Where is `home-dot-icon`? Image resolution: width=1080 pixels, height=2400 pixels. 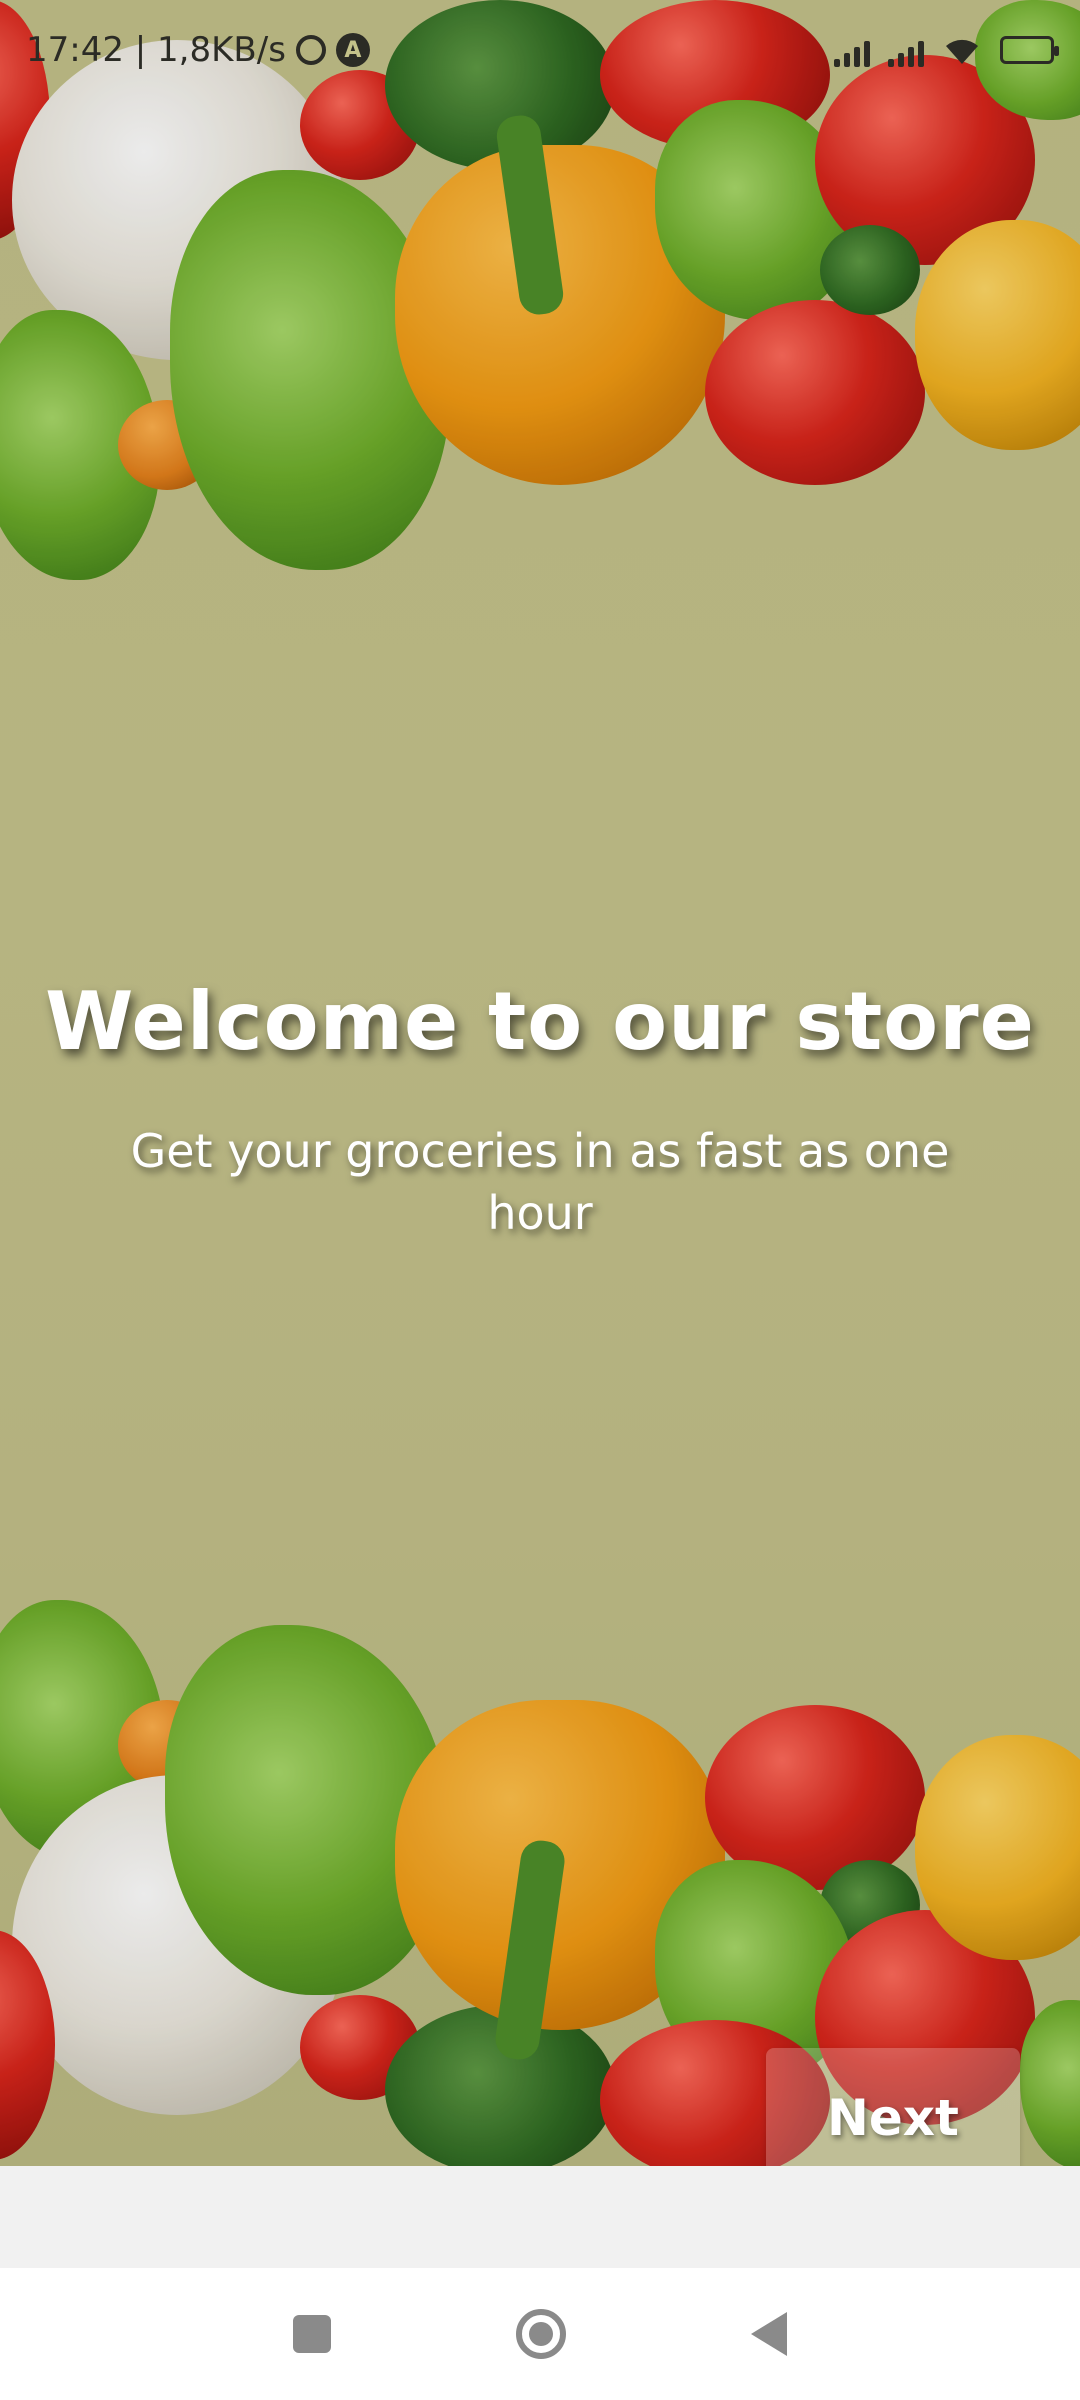 home-dot-icon is located at coordinates (540, 2334).